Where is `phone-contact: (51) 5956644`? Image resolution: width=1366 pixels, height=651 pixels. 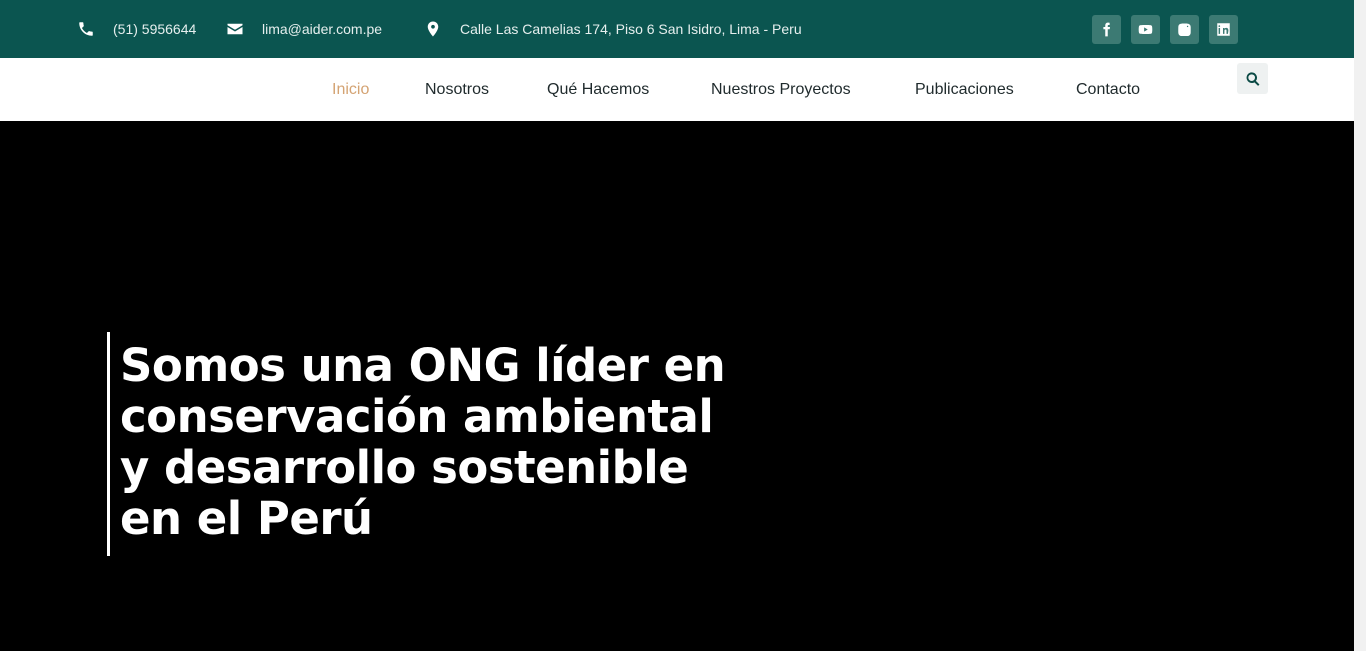
phone-contact: (51) 5956644 is located at coordinates (136, 29).